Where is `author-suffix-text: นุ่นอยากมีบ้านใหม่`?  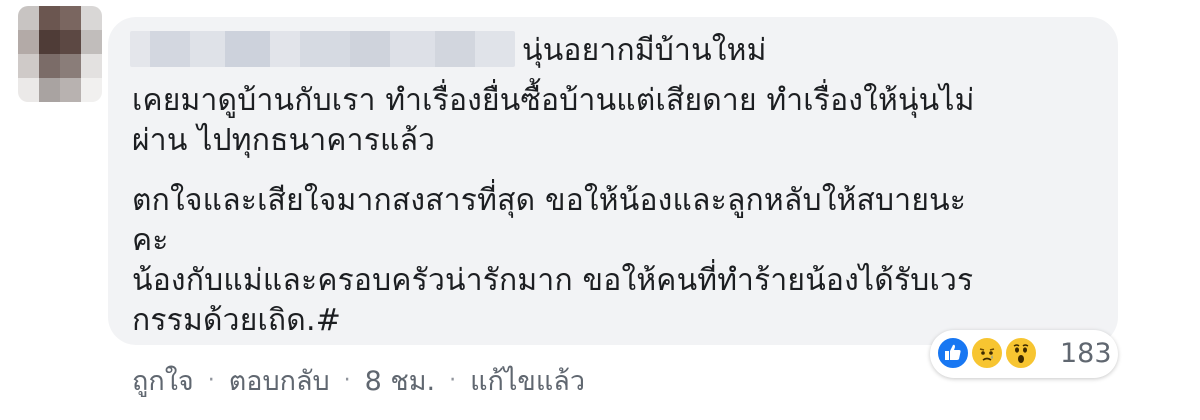
author-suffix-text: นุ่นอยากมีบ้านใหม่ is located at coordinates (644, 50).